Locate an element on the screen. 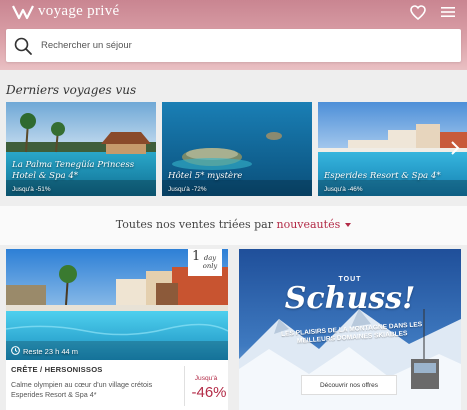  search-input is located at coordinates (241, 45).